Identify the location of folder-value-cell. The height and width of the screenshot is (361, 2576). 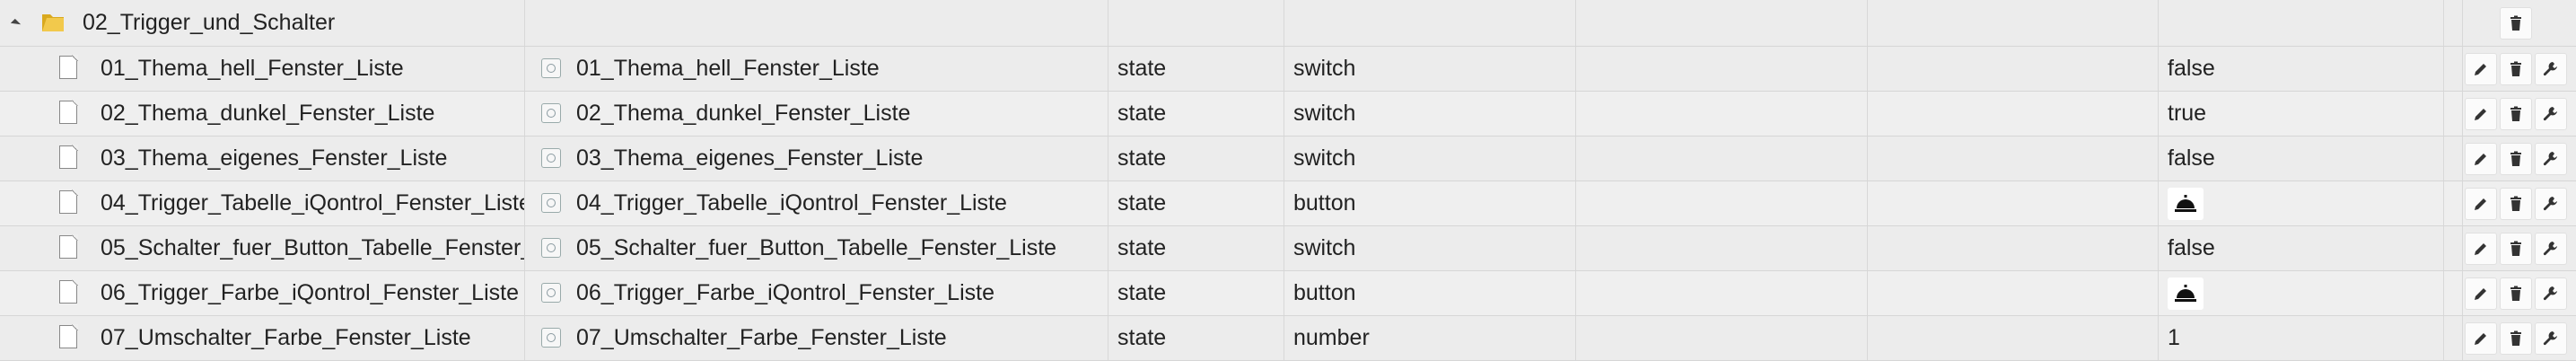
(2301, 23).